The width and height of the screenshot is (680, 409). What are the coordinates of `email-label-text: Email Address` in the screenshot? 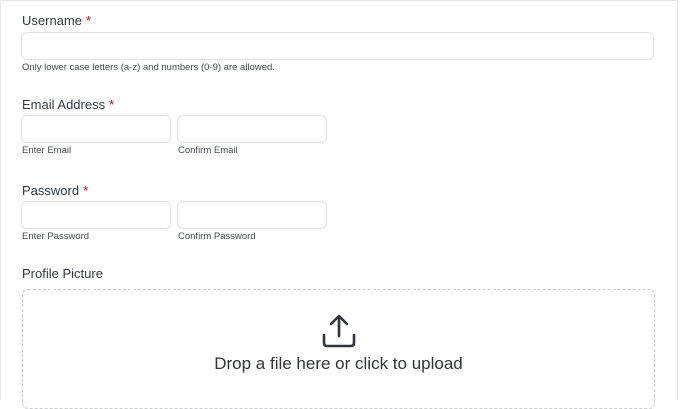 It's located at (64, 104).